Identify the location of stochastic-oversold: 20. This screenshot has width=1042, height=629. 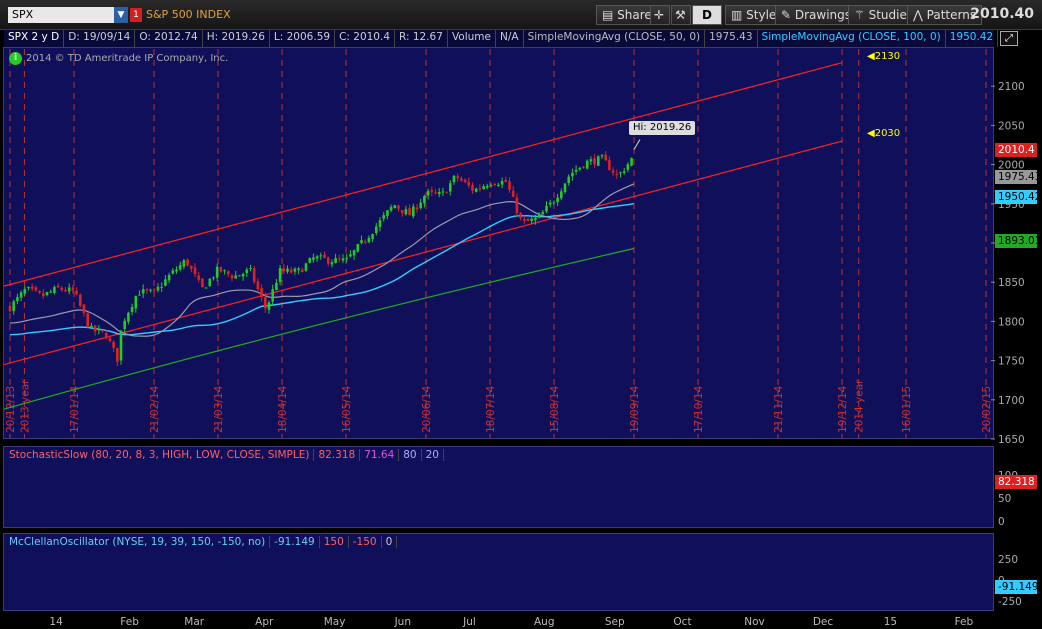
(433, 455).